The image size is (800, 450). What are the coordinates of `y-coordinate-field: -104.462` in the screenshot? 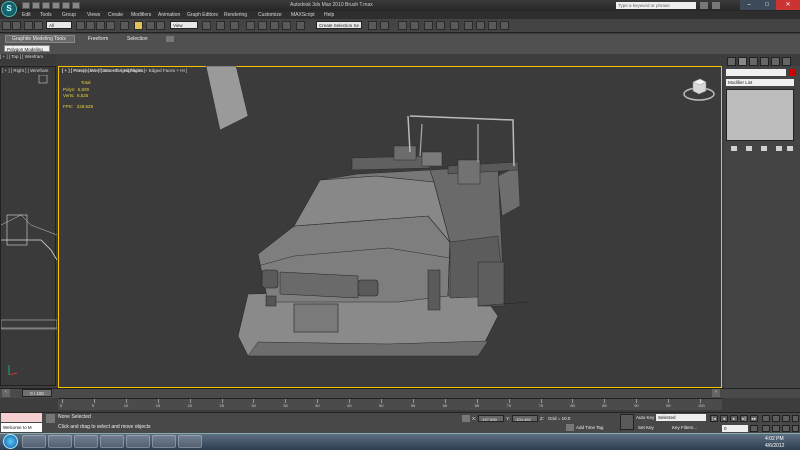 It's located at (525, 418).